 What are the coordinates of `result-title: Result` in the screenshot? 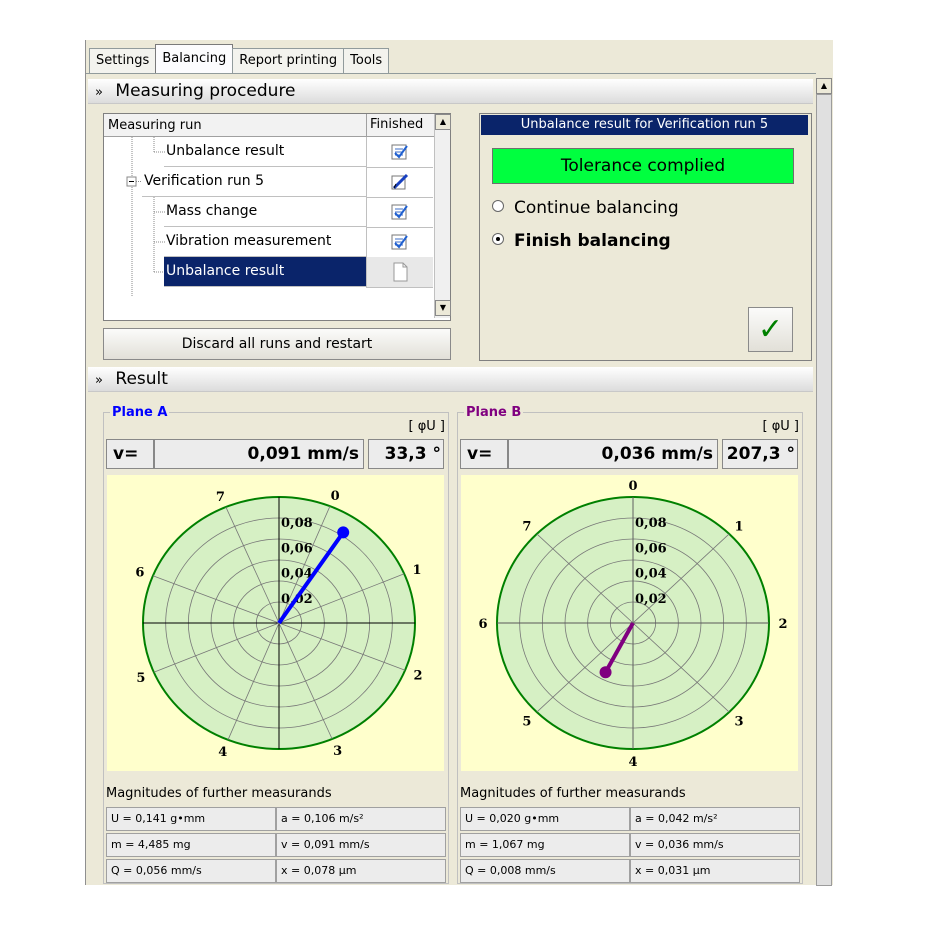 It's located at (141, 379).